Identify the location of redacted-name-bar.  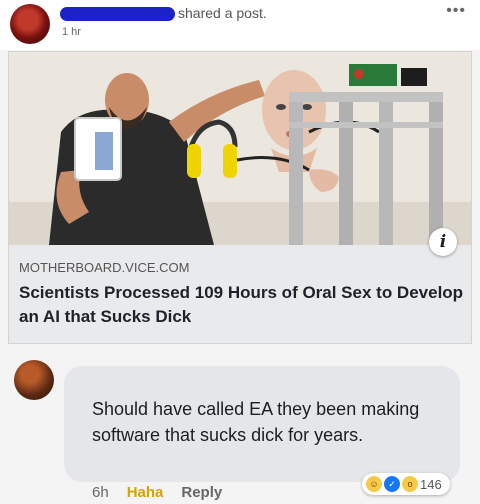
(117, 14).